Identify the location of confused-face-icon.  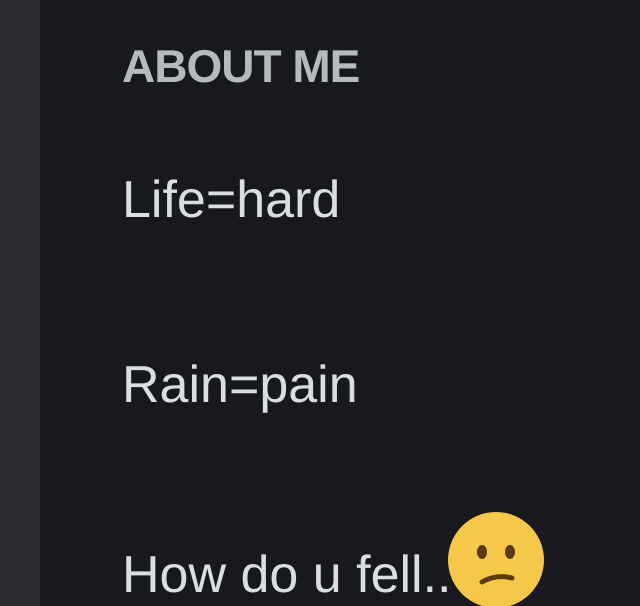
(496, 558).